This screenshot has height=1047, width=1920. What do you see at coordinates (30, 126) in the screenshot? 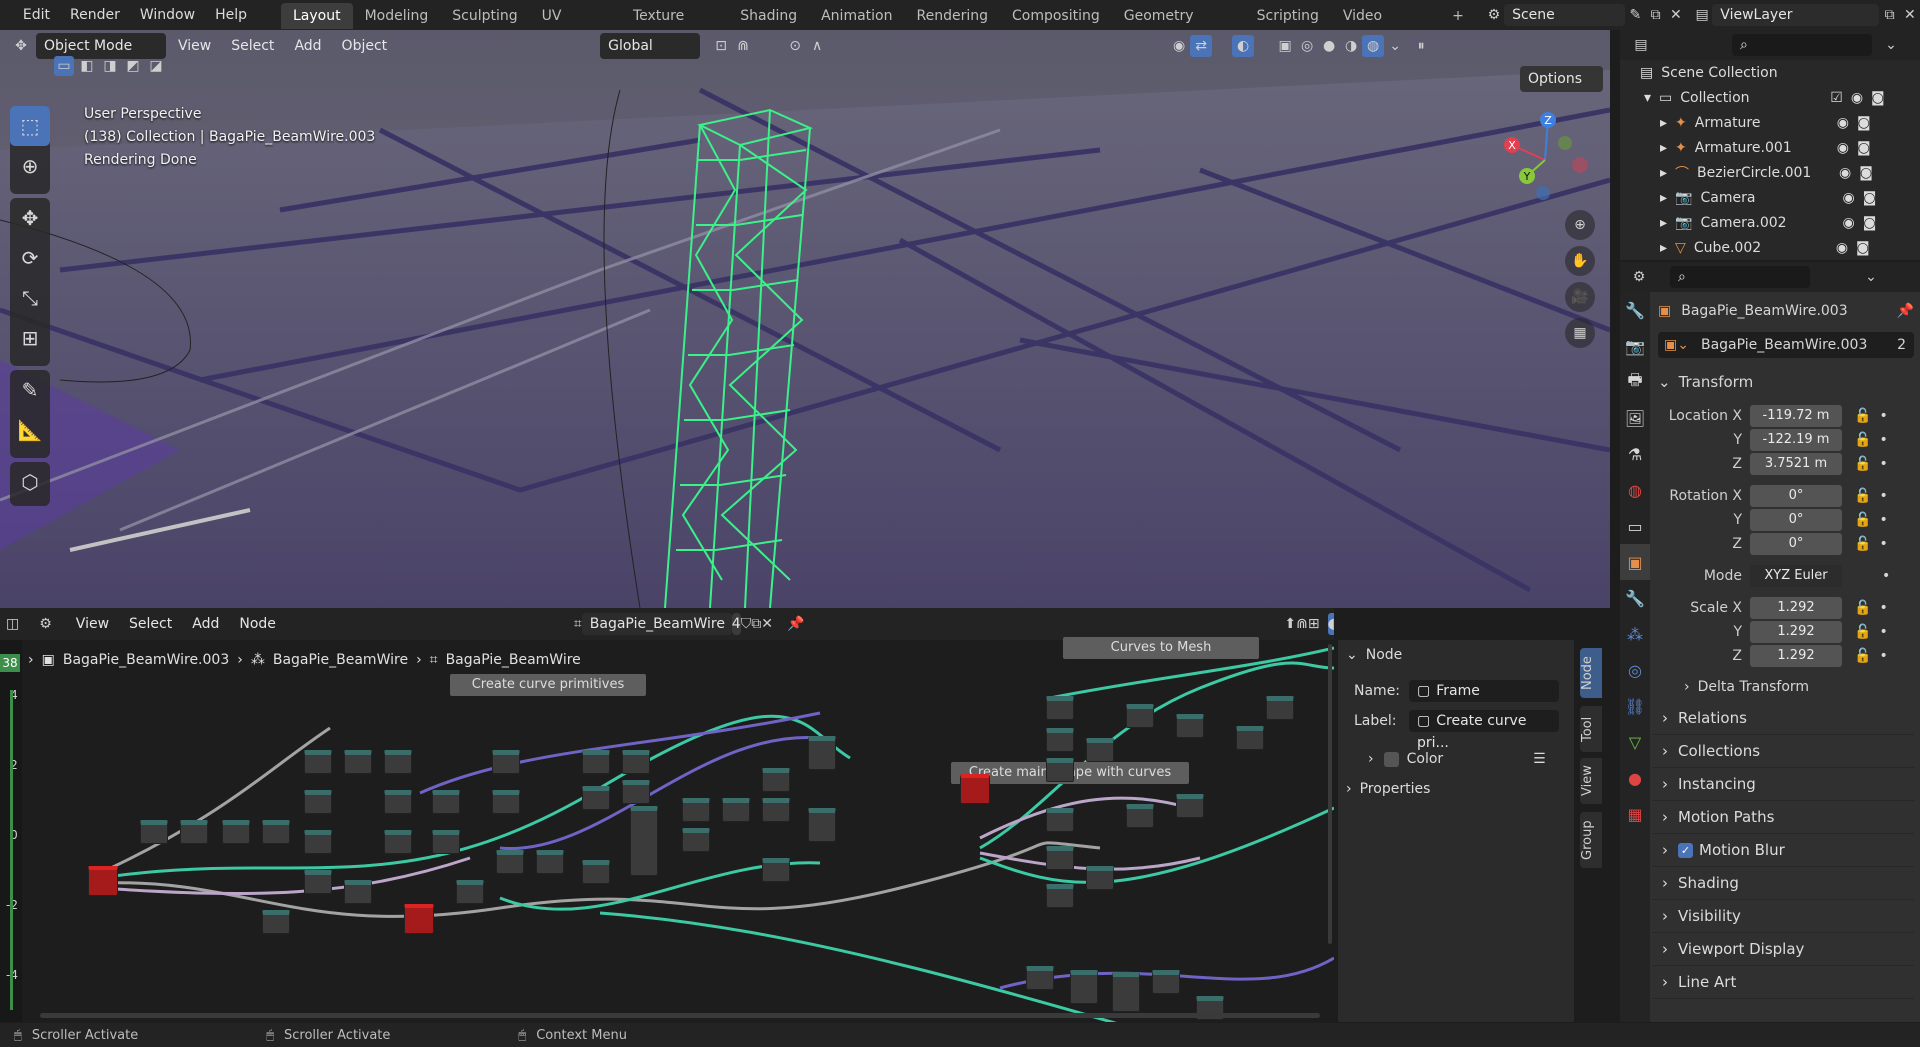
I see `select-box-tool-icon: ⬚` at bounding box center [30, 126].